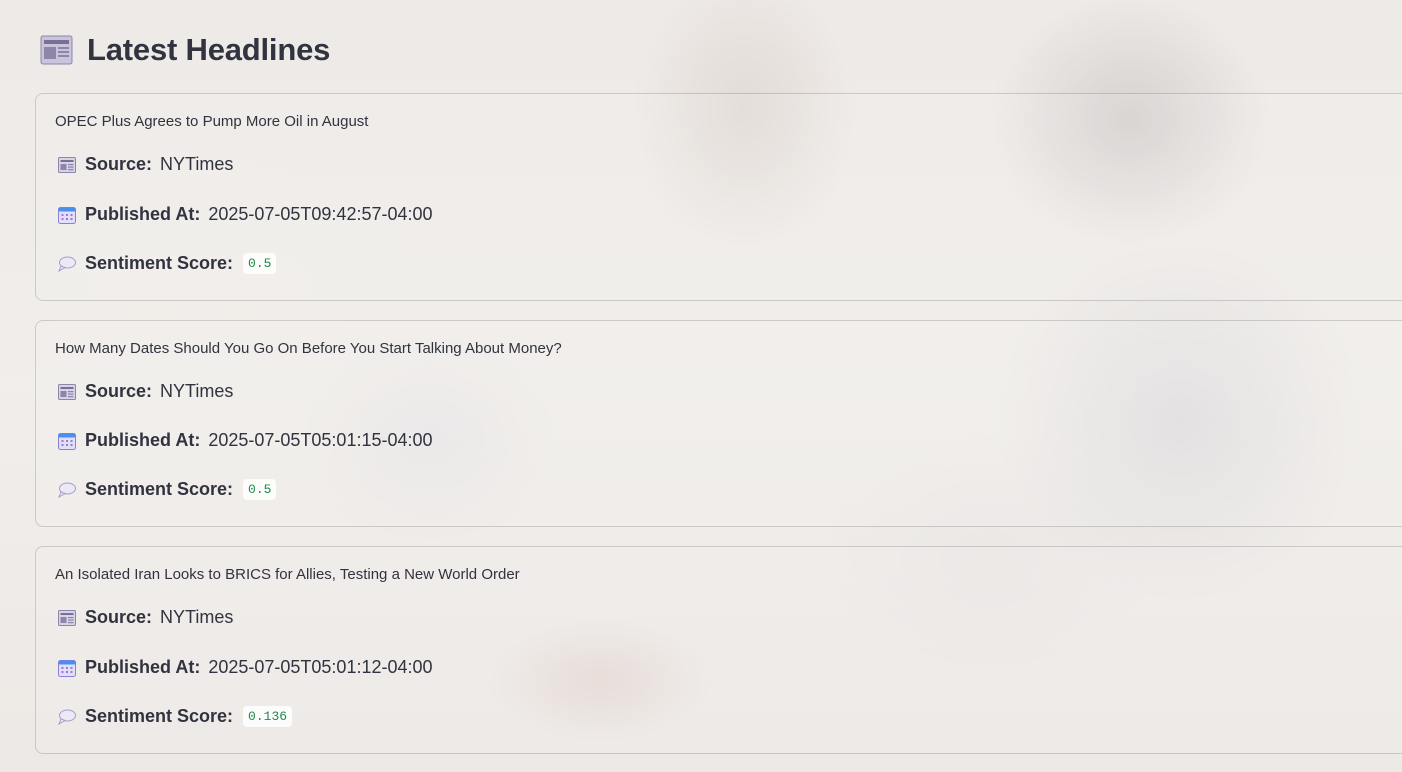 This screenshot has height=772, width=1402. What do you see at coordinates (320, 214) in the screenshot?
I see `published-value: 2025-07-05T09:42:57-04:00` at bounding box center [320, 214].